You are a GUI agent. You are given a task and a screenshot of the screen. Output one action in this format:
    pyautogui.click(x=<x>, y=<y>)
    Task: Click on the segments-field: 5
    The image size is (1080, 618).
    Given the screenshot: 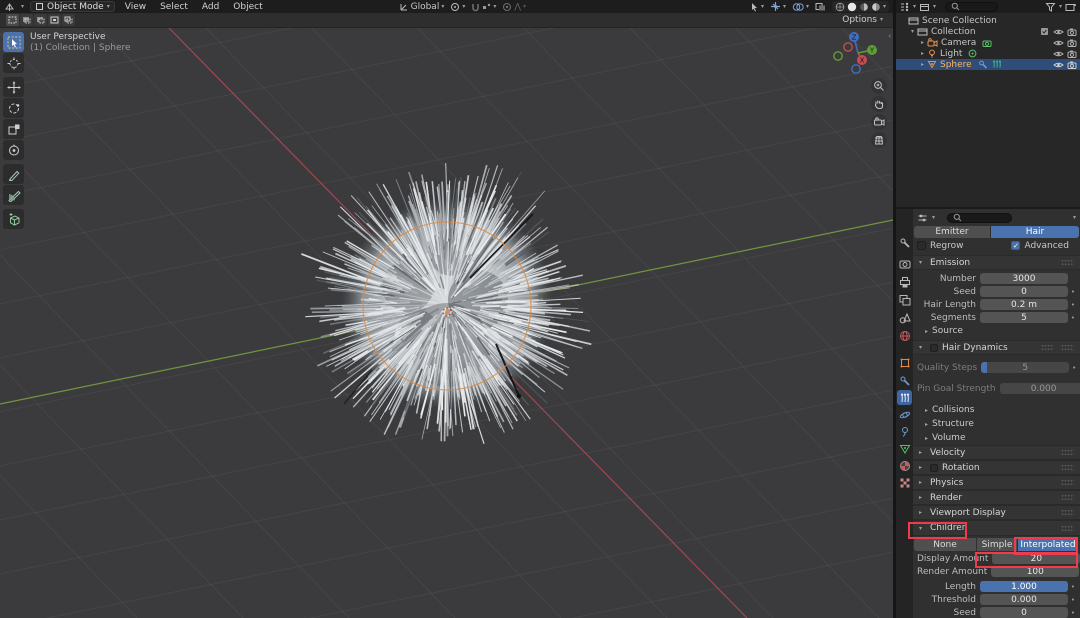 What is the action you would take?
    pyautogui.click(x=1024, y=317)
    